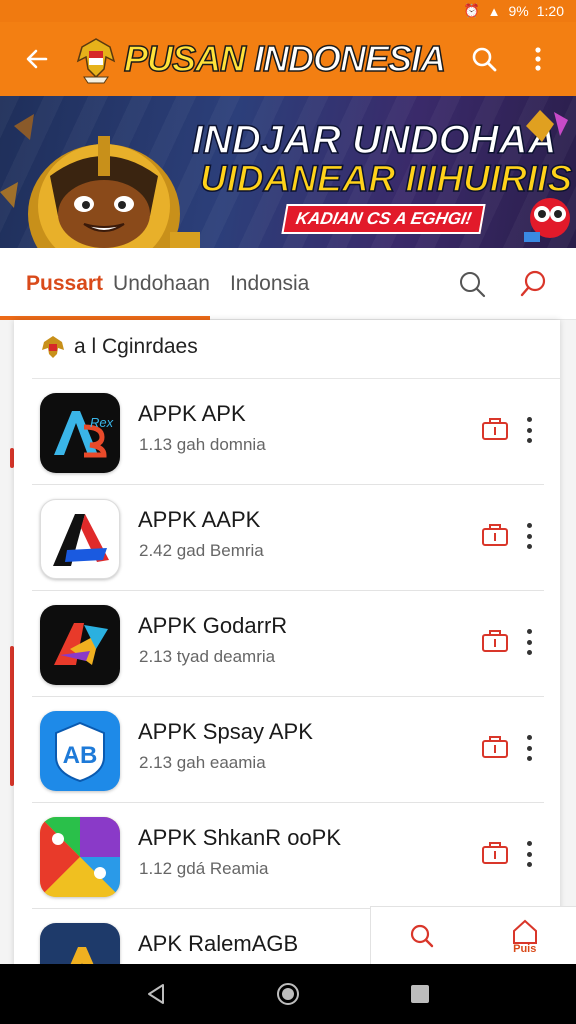 This screenshot has height=1024, width=576. What do you see at coordinates (185, 58) in the screenshot?
I see `app-title-part1: PUSAN` at bounding box center [185, 58].